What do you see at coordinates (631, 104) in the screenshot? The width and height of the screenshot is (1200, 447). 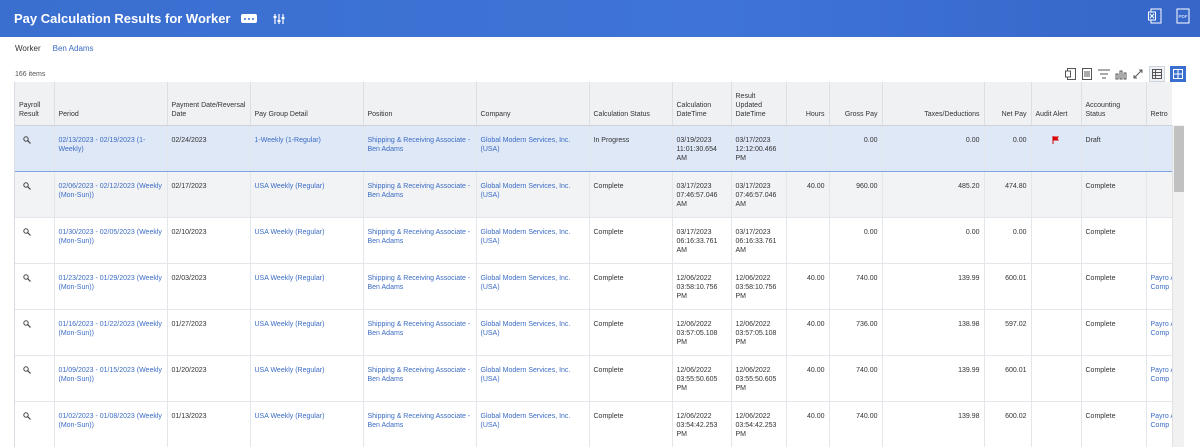 I see `column-header: Calculation Status` at bounding box center [631, 104].